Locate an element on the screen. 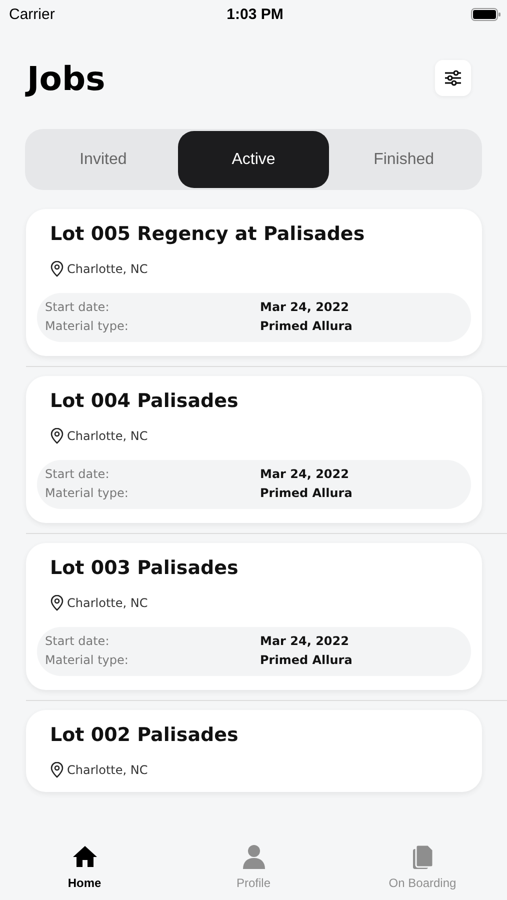 This screenshot has width=507, height=900. person-icon is located at coordinates (253, 857).